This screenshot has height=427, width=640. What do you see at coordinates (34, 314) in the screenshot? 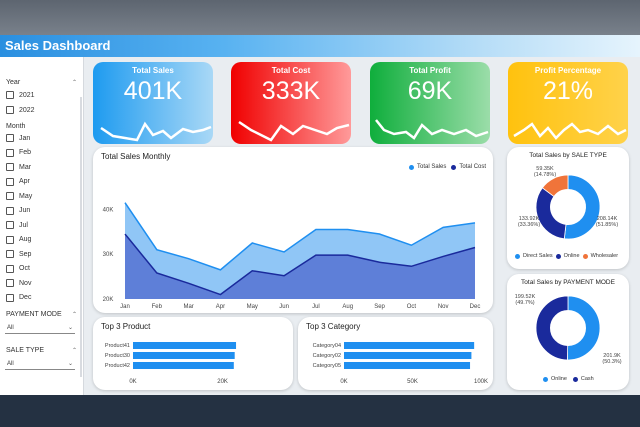
I see `payment-mode-label: PAYMENT MODE` at bounding box center [34, 314].